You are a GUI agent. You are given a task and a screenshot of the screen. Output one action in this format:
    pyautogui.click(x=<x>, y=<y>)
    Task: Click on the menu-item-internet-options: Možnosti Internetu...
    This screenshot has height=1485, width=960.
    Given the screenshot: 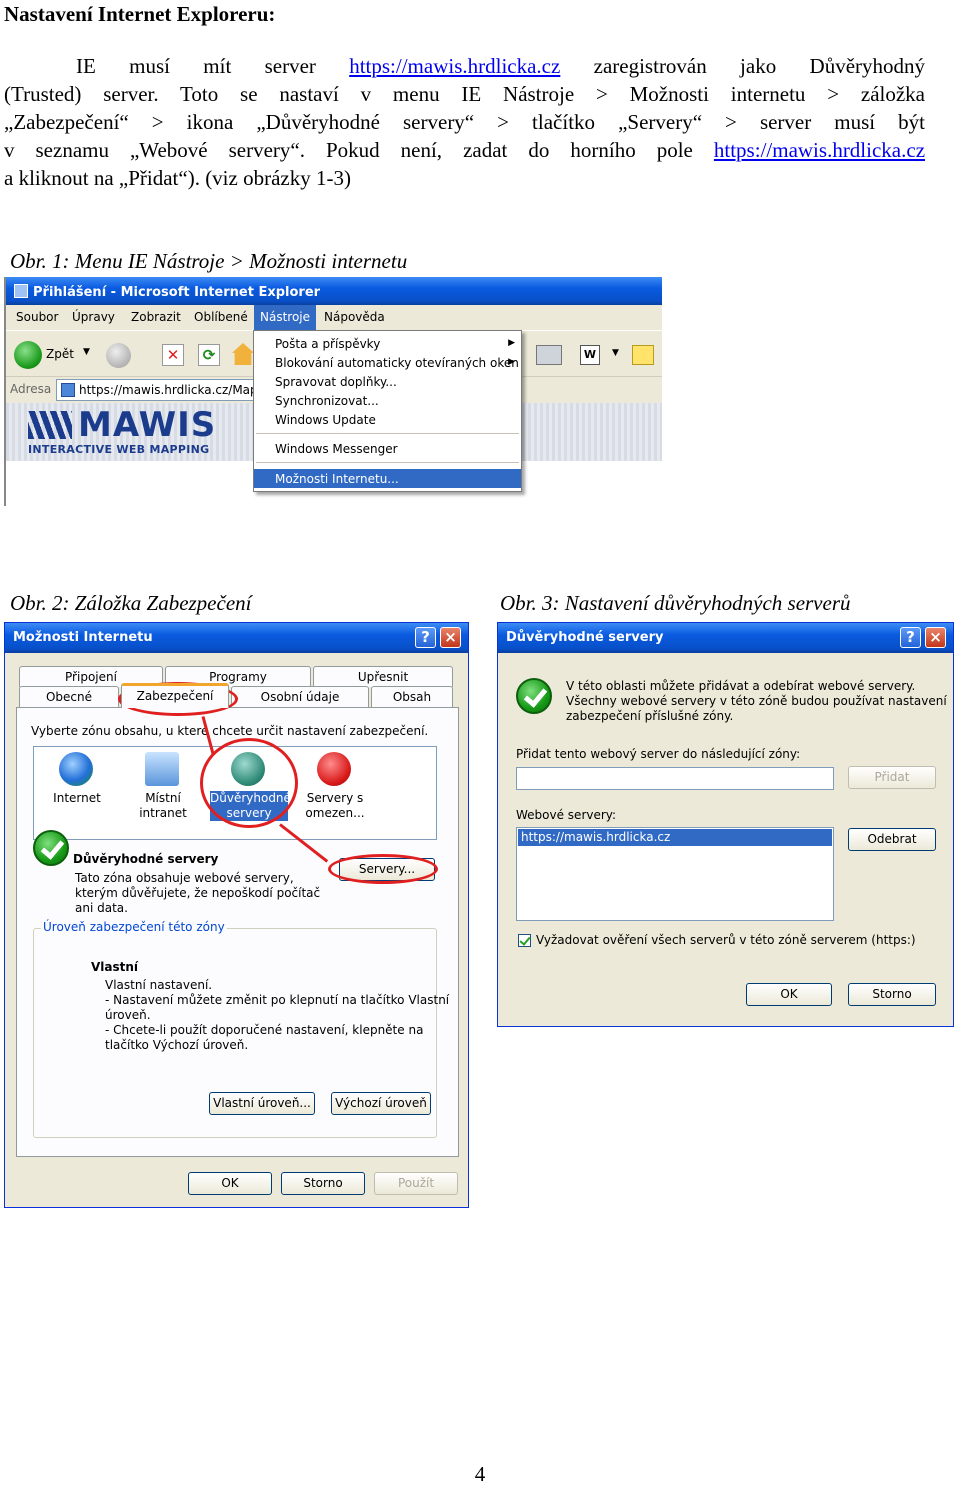 What is the action you would take?
    pyautogui.click(x=387, y=478)
    